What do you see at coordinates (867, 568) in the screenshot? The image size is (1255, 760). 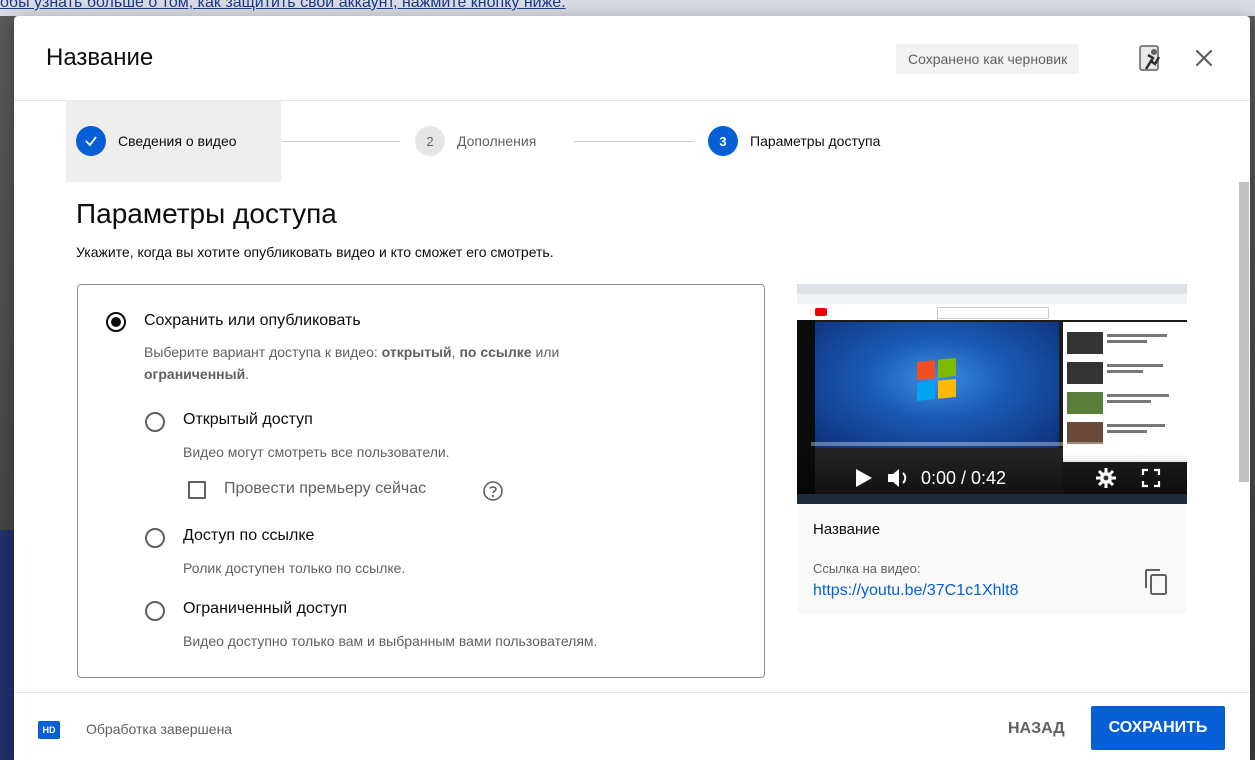 I see `video-link-label: Ссылка на видео:` at bounding box center [867, 568].